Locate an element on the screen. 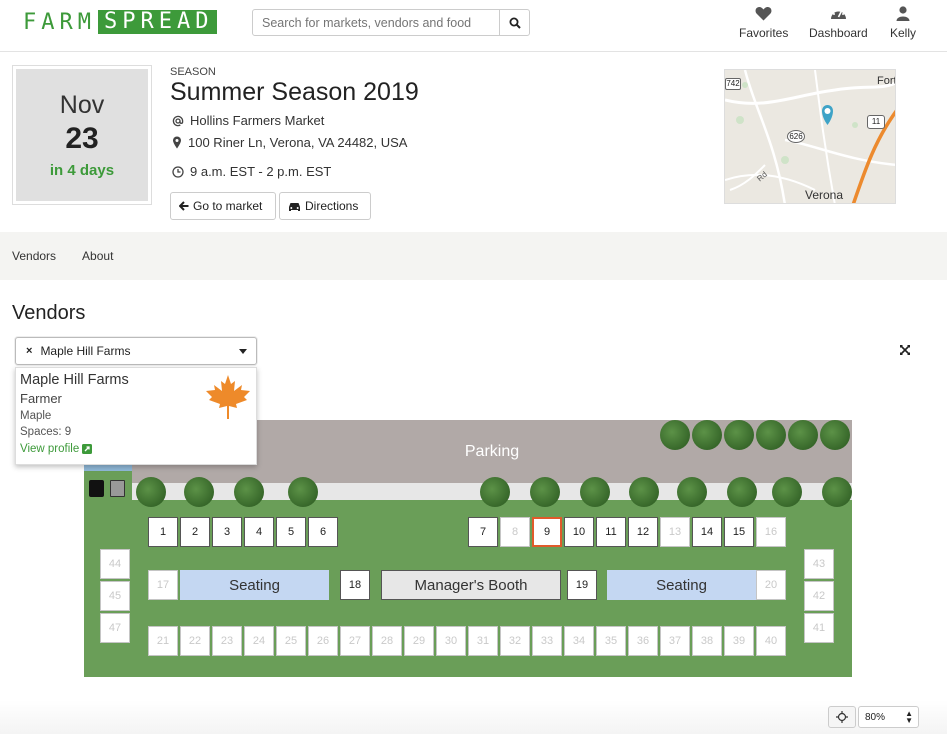  search-bar is located at coordinates (391, 22).